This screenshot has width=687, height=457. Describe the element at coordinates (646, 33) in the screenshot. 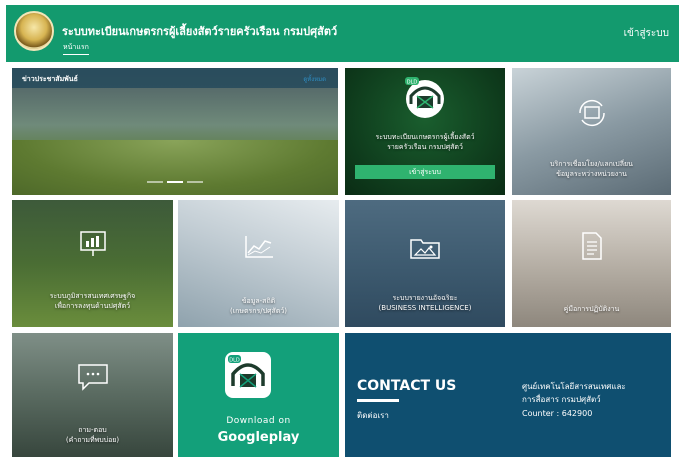

I see `login-link: เข้าสู่ระบบ` at that location.